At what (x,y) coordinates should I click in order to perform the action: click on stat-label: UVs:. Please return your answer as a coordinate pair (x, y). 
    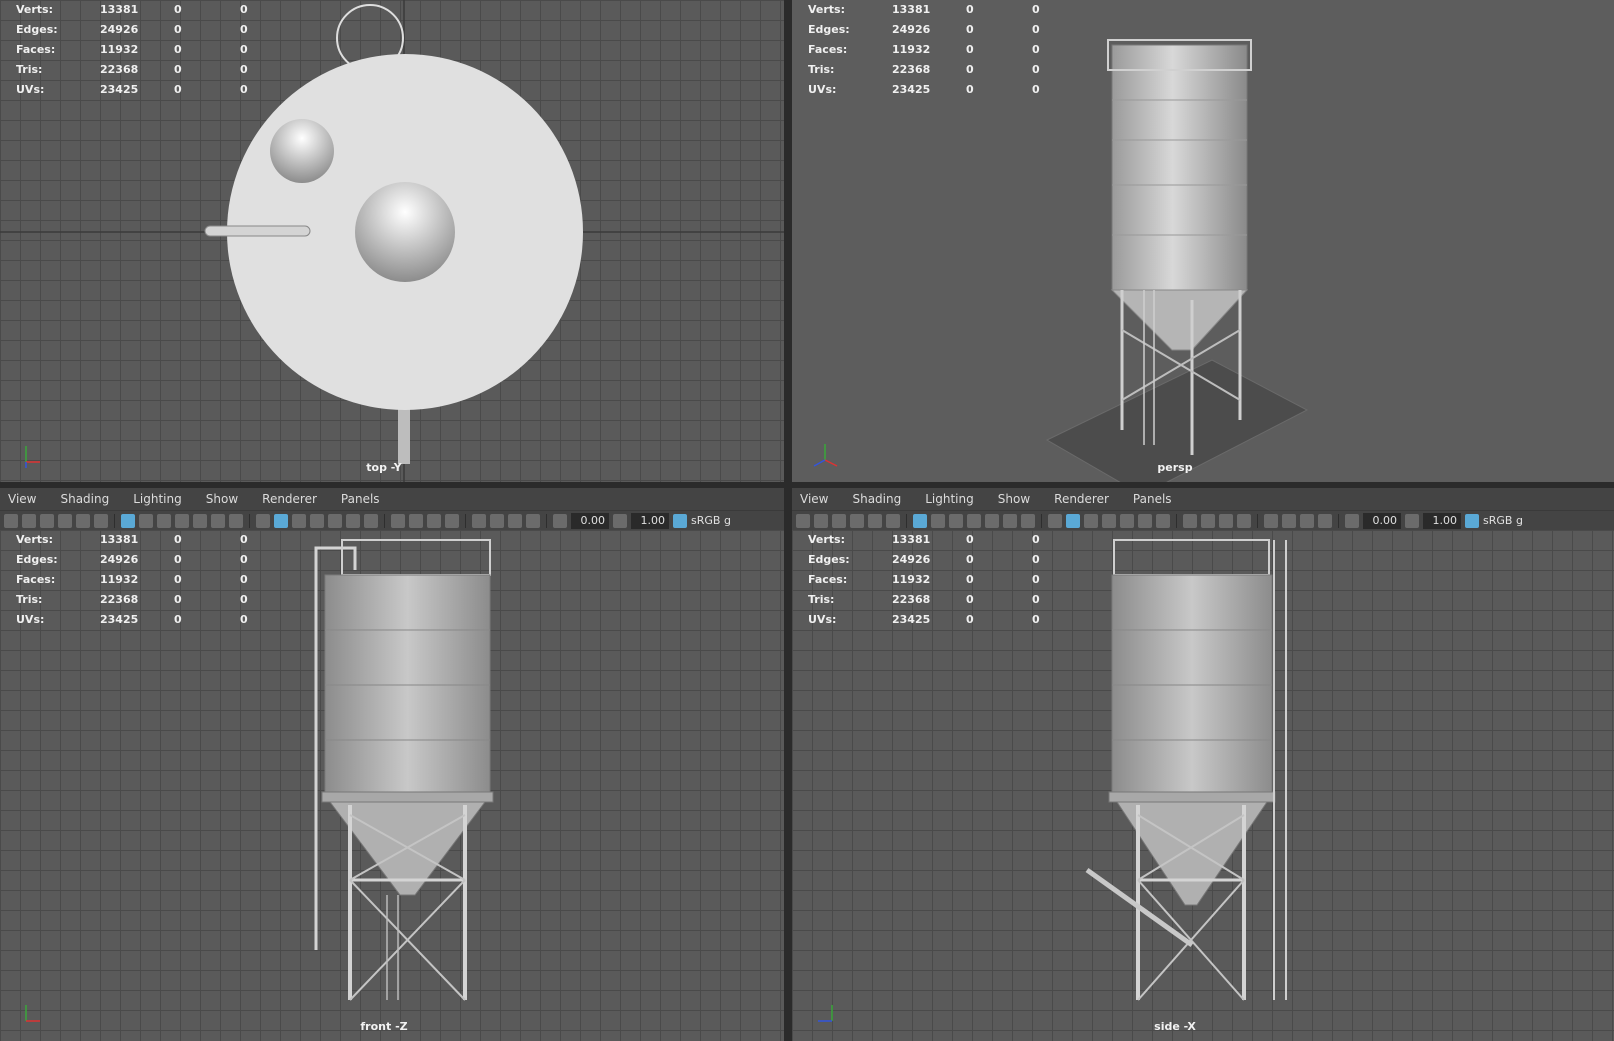
    Looking at the image, I should click on (822, 89).